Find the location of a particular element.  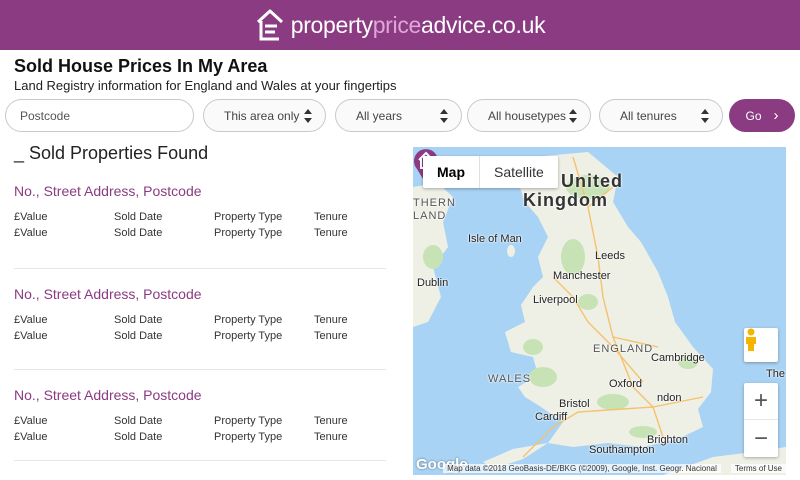

map-type-satellite-button: Satellite is located at coordinates (519, 172).